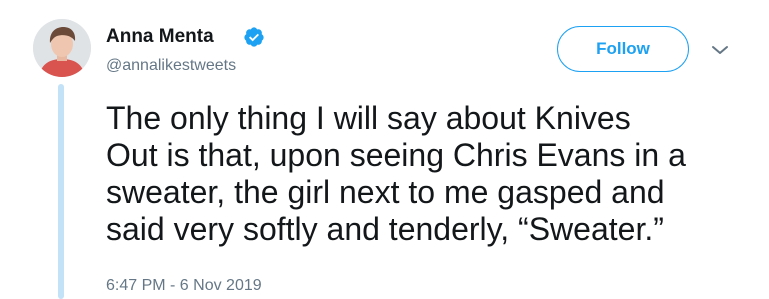 Image resolution: width=769 pixels, height=299 pixels. I want to click on tweet-text-line: sweater, the girl next to me gasped and, so click(385, 192).